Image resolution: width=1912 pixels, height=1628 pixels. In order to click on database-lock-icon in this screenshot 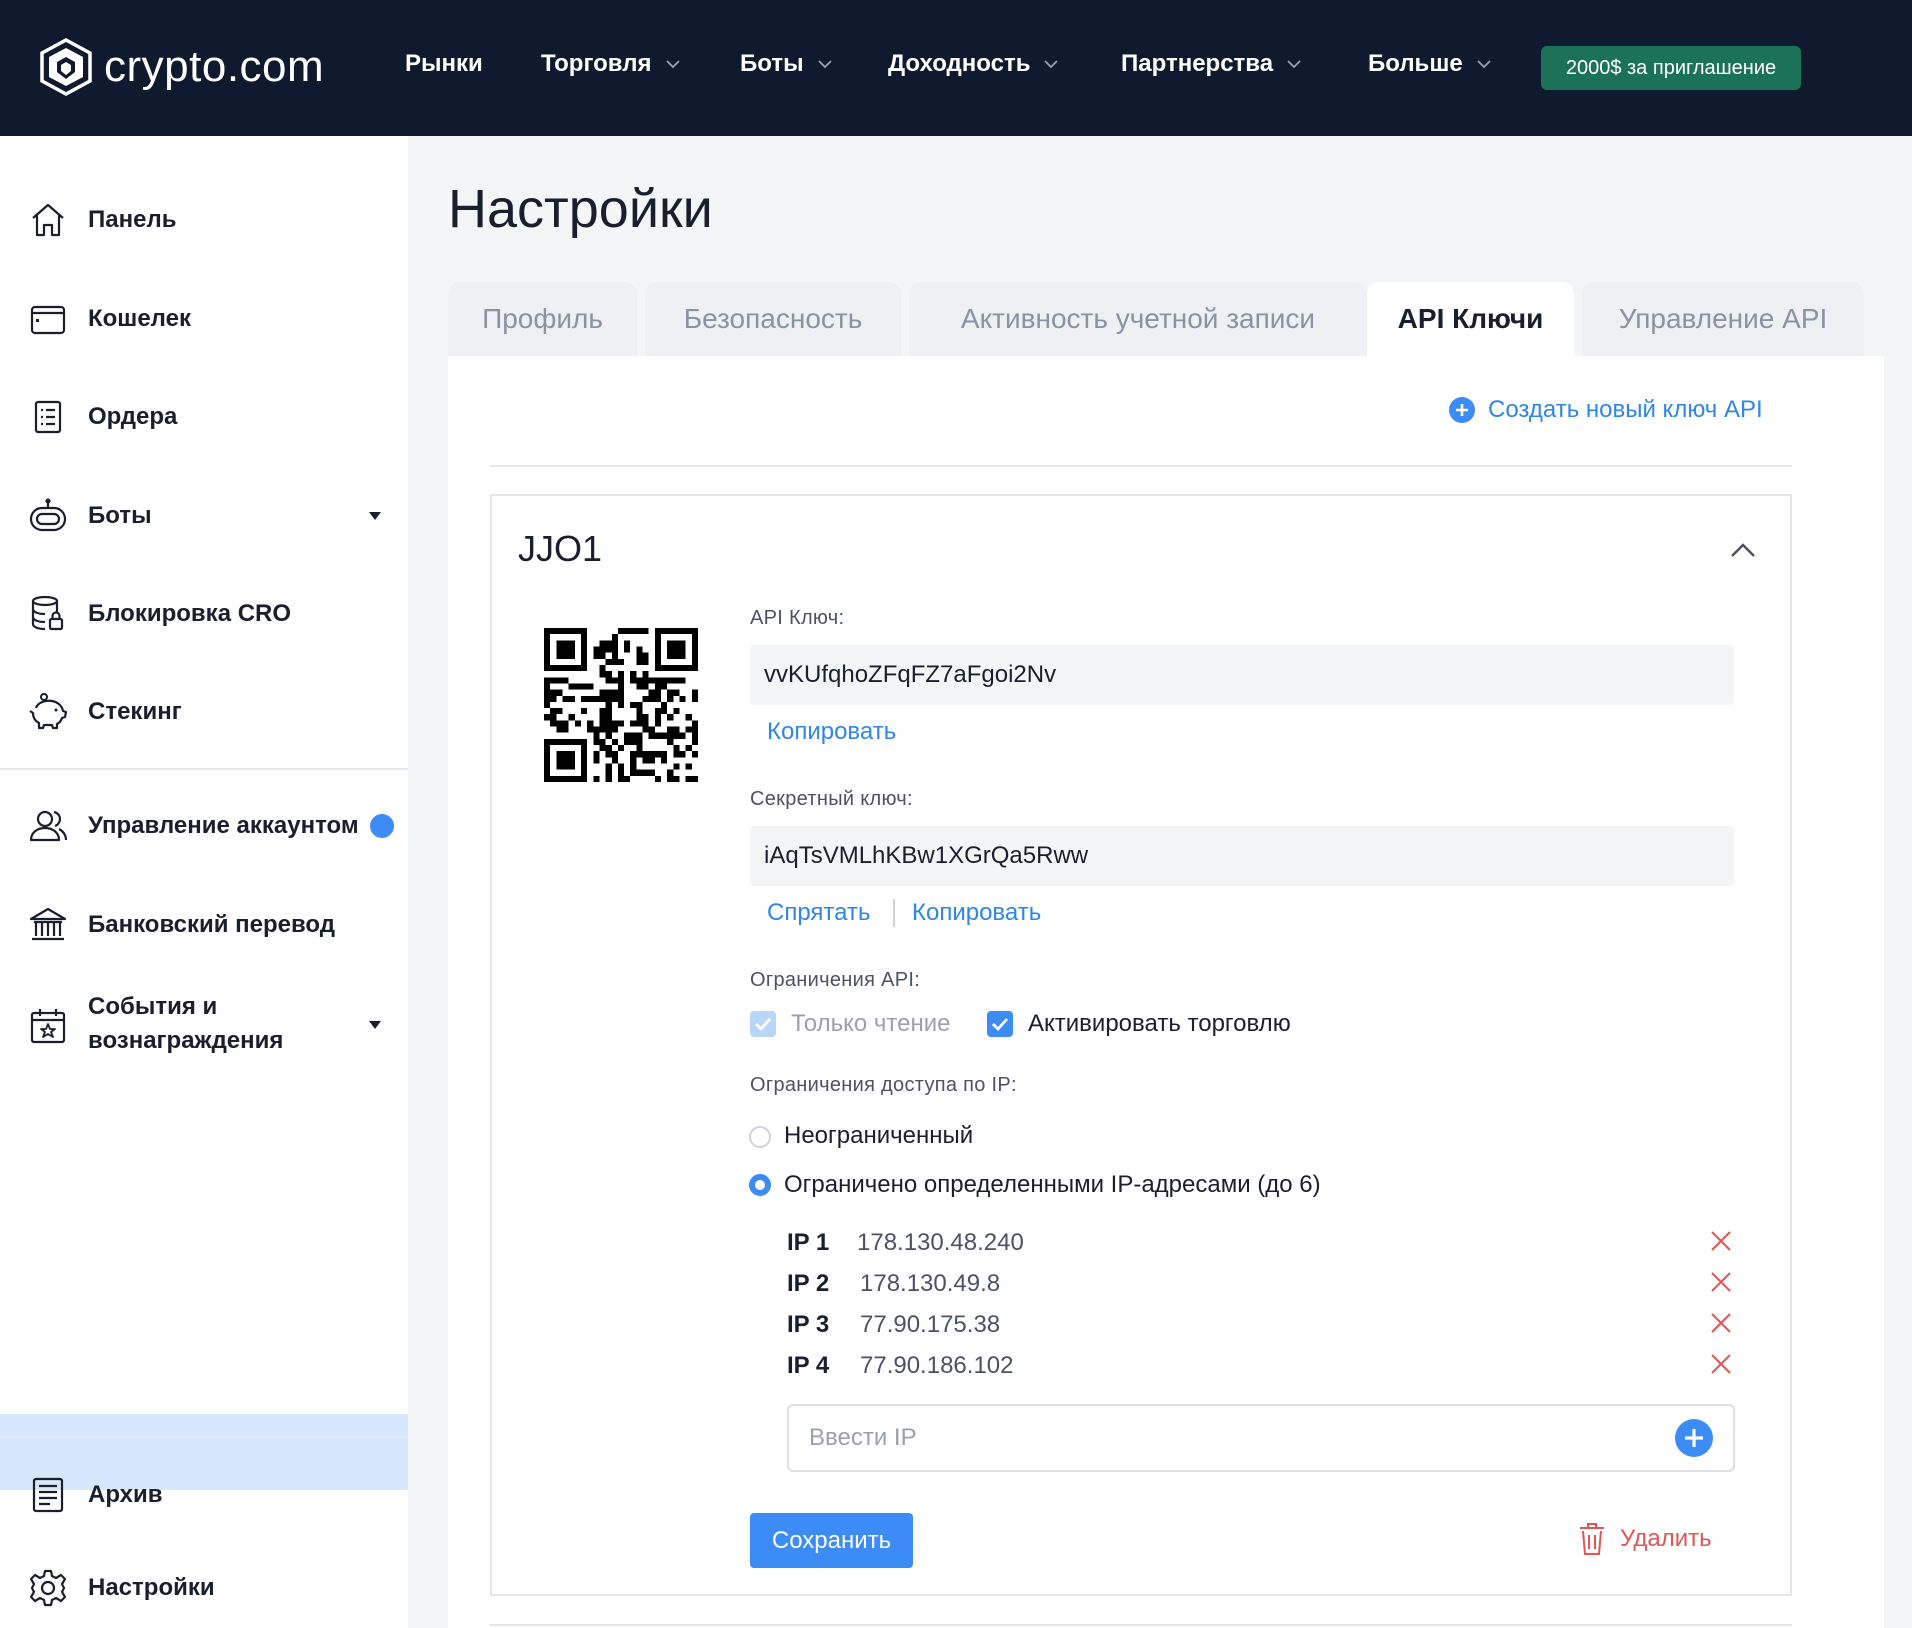, I will do `click(47, 613)`.